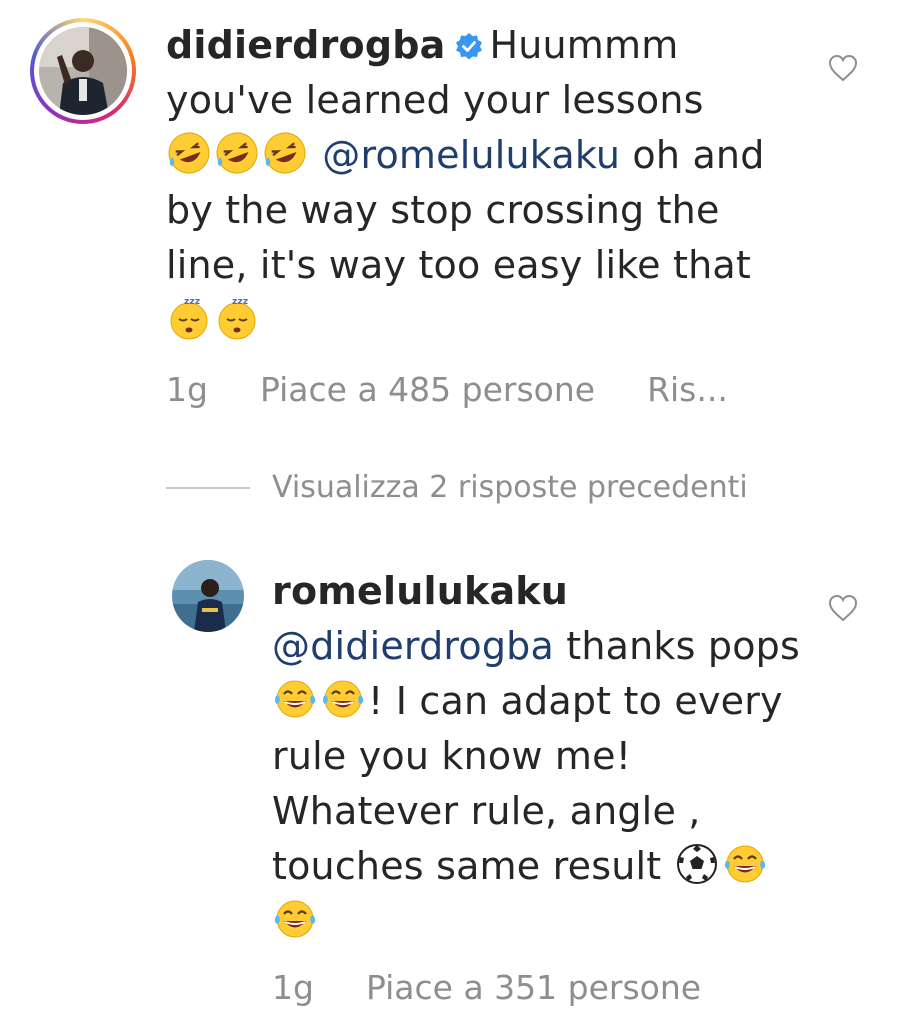 Image resolution: width=912 pixels, height=1024 pixels. I want to click on username-romelulukaku: romelulukaku, so click(420, 591).